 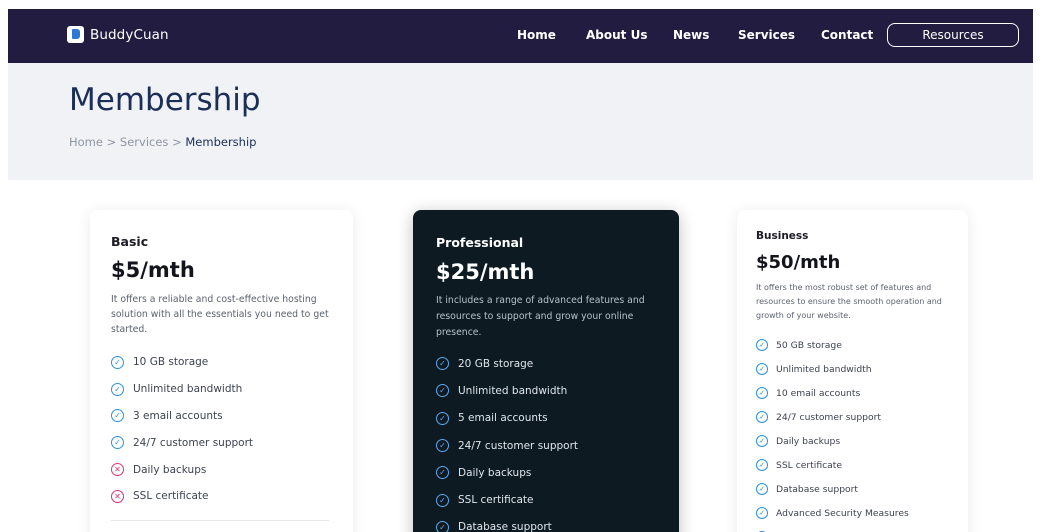 What do you see at coordinates (153, 270) in the screenshot?
I see `plan-price: $5/mth` at bounding box center [153, 270].